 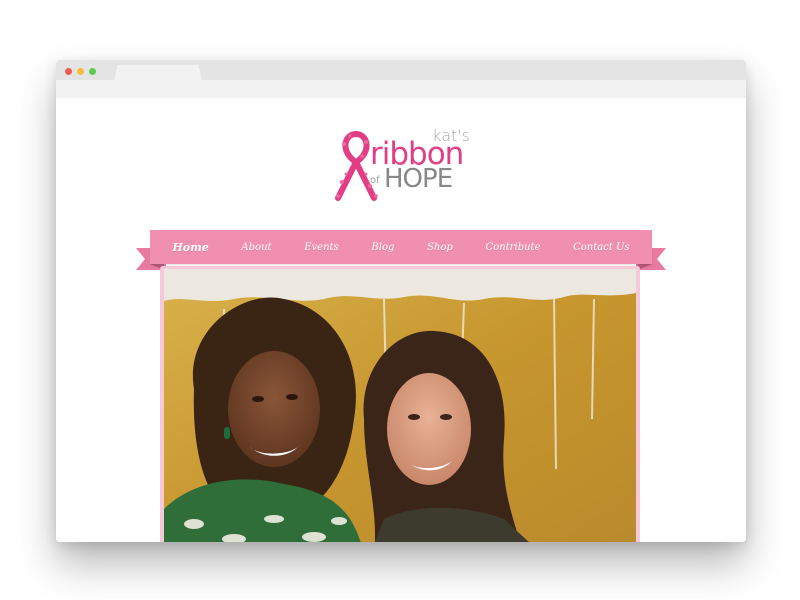 What do you see at coordinates (440, 247) in the screenshot?
I see `nav-item-shop: Shop` at bounding box center [440, 247].